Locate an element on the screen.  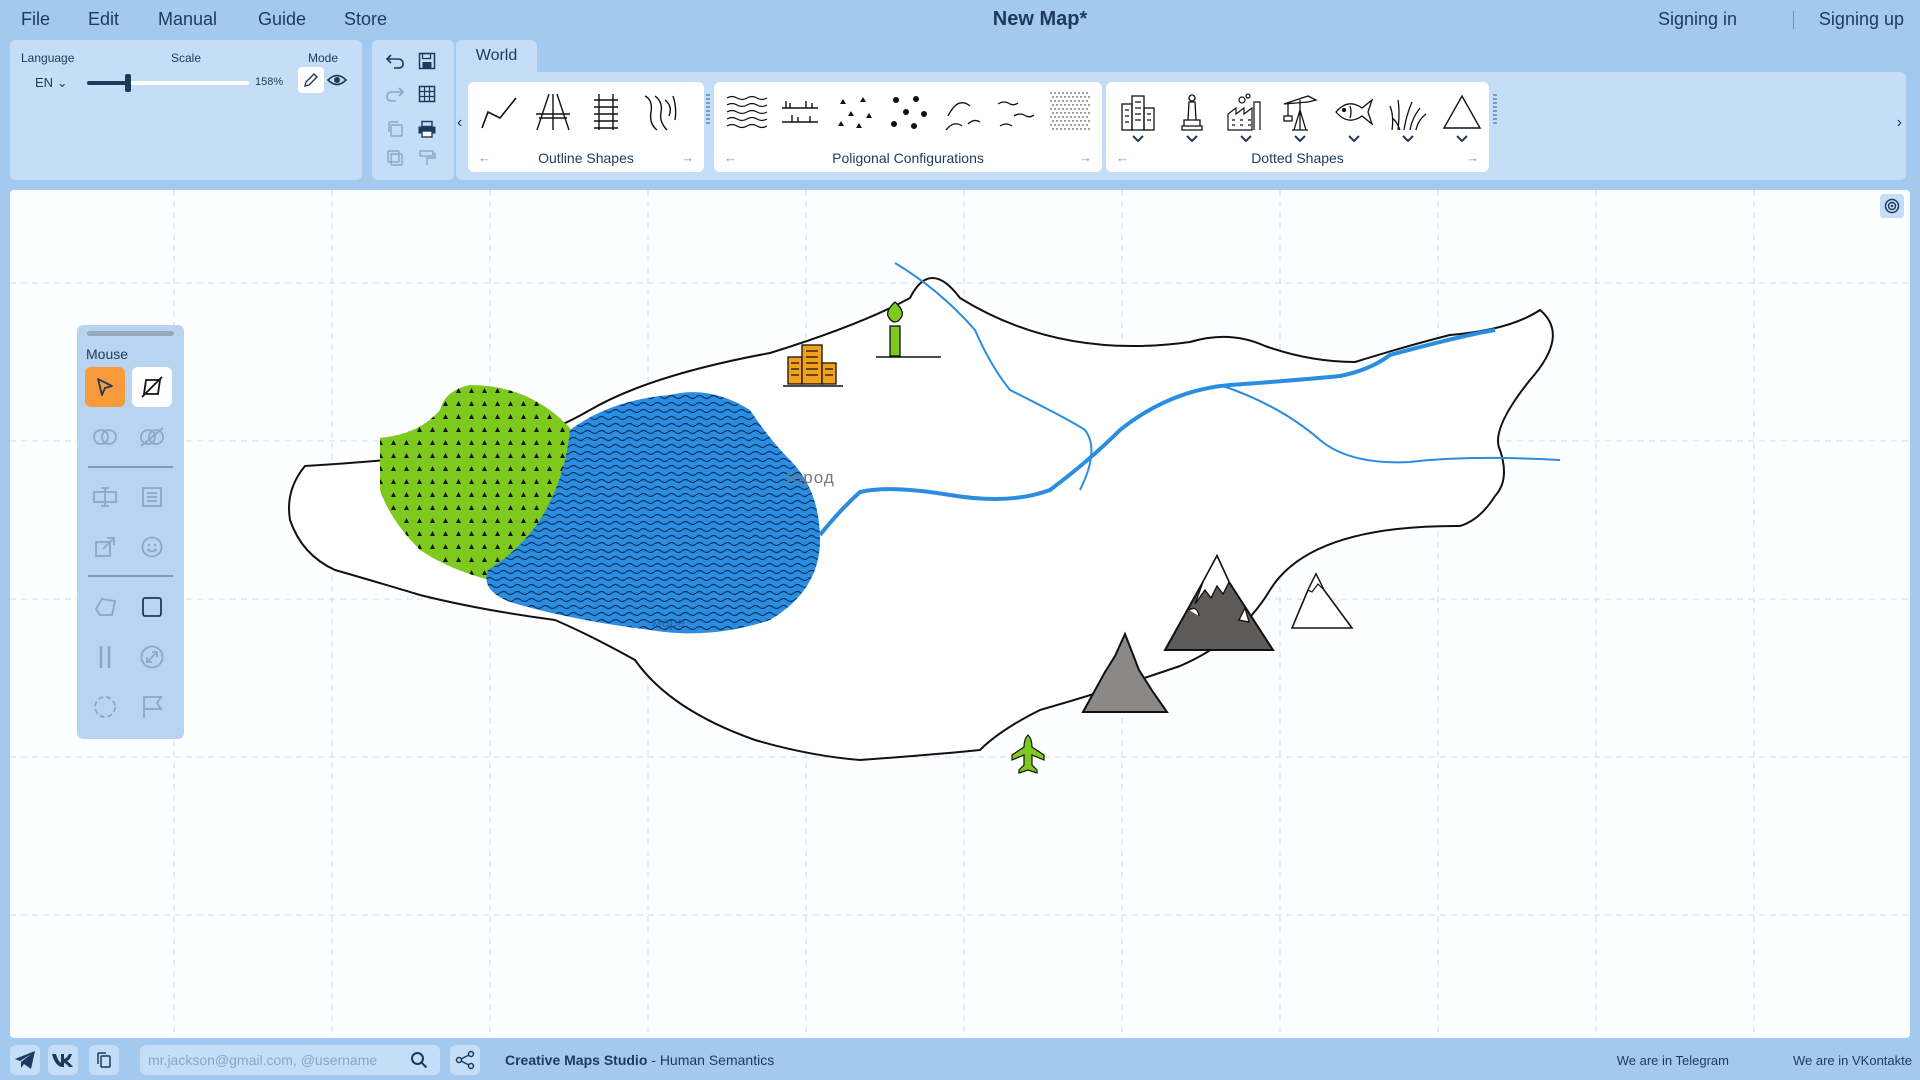
grid-button is located at coordinates (427, 94).